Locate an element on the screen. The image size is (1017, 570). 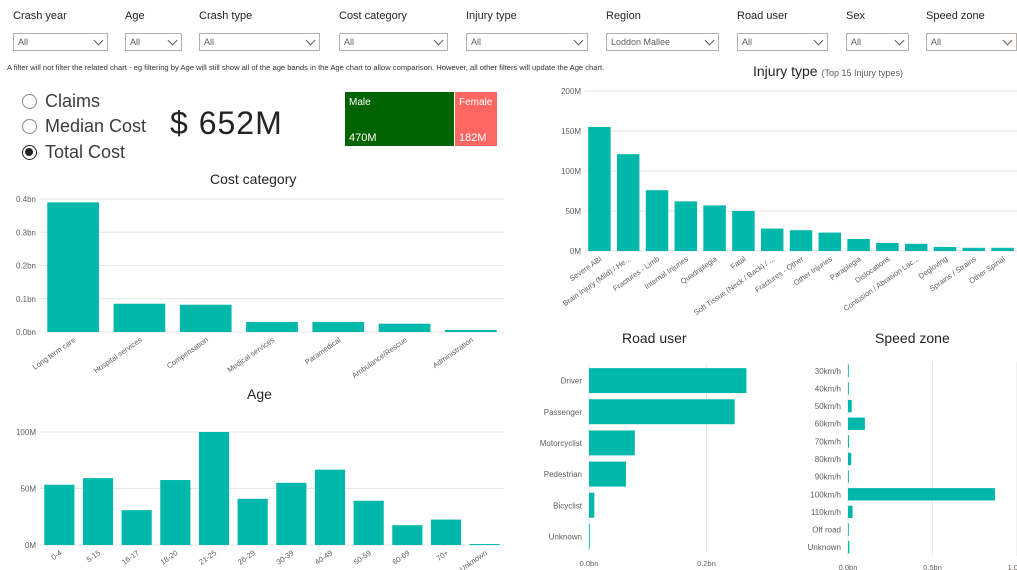
x-tick-label: 5-15 is located at coordinates (93, 556).